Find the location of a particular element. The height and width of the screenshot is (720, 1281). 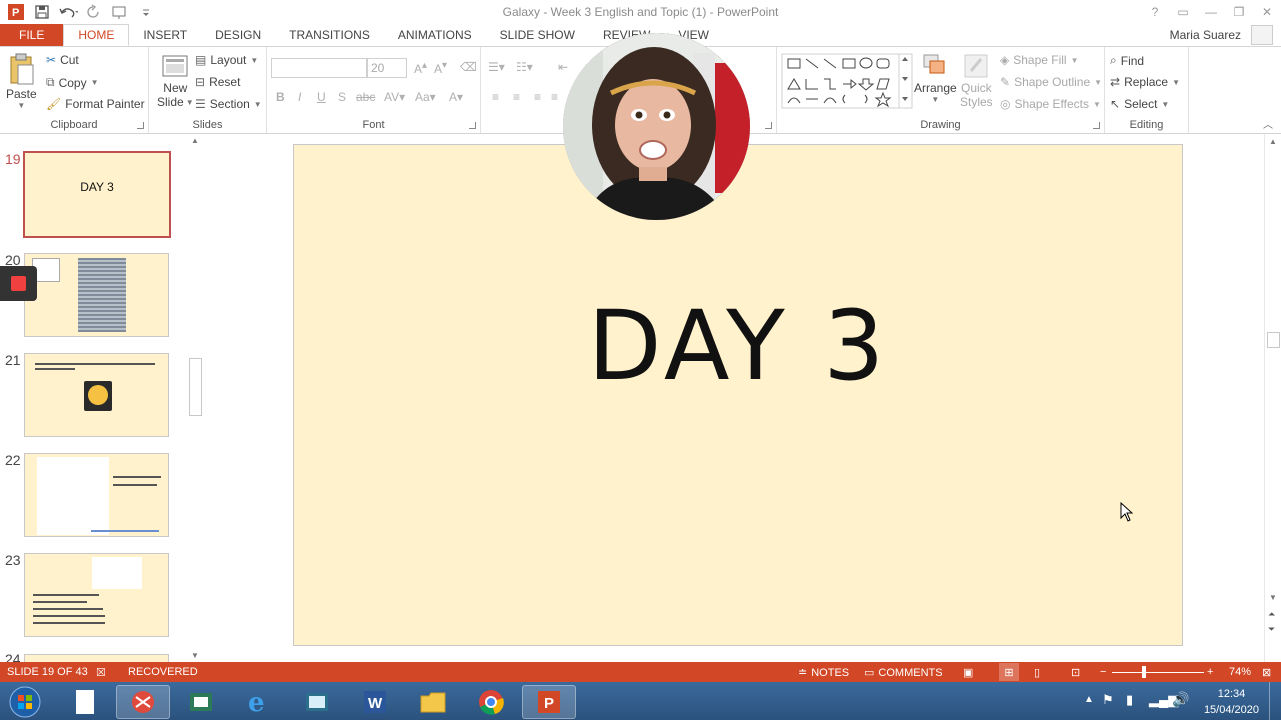

close-icon: ✕ is located at coordinates (1267, 12).